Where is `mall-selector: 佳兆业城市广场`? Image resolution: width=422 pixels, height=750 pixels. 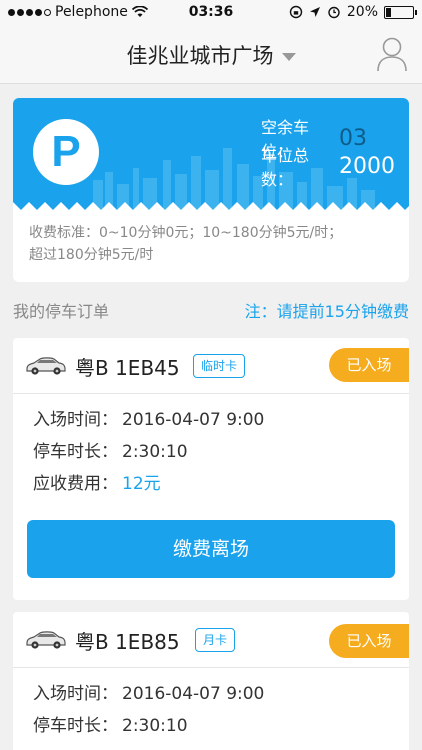
mall-selector: 佳兆业城市广场 is located at coordinates (211, 55).